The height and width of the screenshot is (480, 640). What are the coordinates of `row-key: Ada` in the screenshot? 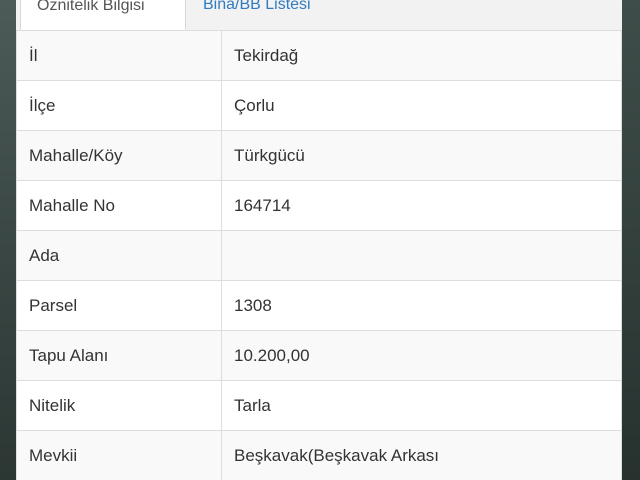 It's located at (119, 255).